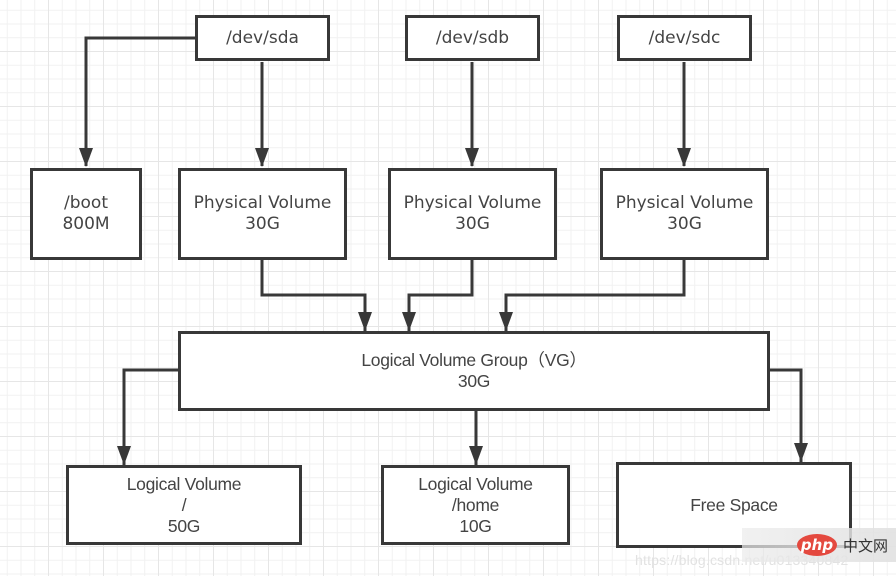 The image size is (896, 576). I want to click on logical-volume-home: Logical Volume /home 10G, so click(475, 505).